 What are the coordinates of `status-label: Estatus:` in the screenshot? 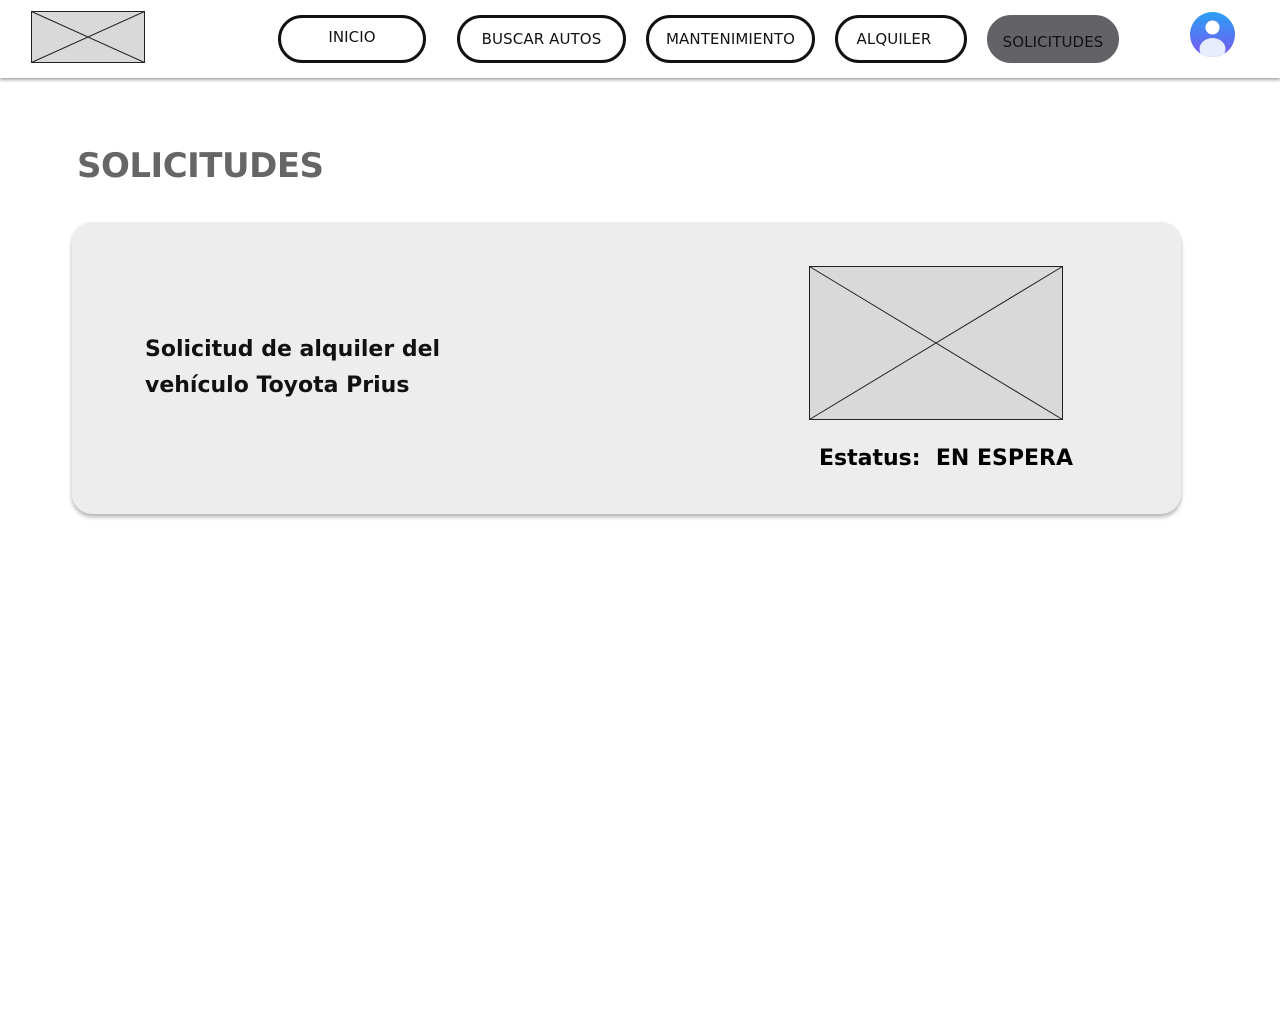 It's located at (870, 458).